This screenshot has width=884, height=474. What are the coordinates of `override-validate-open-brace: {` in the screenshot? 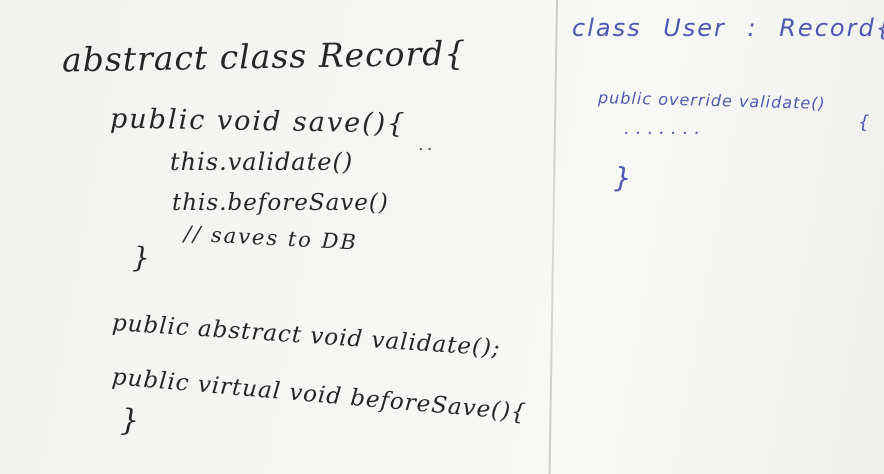 It's located at (864, 122).